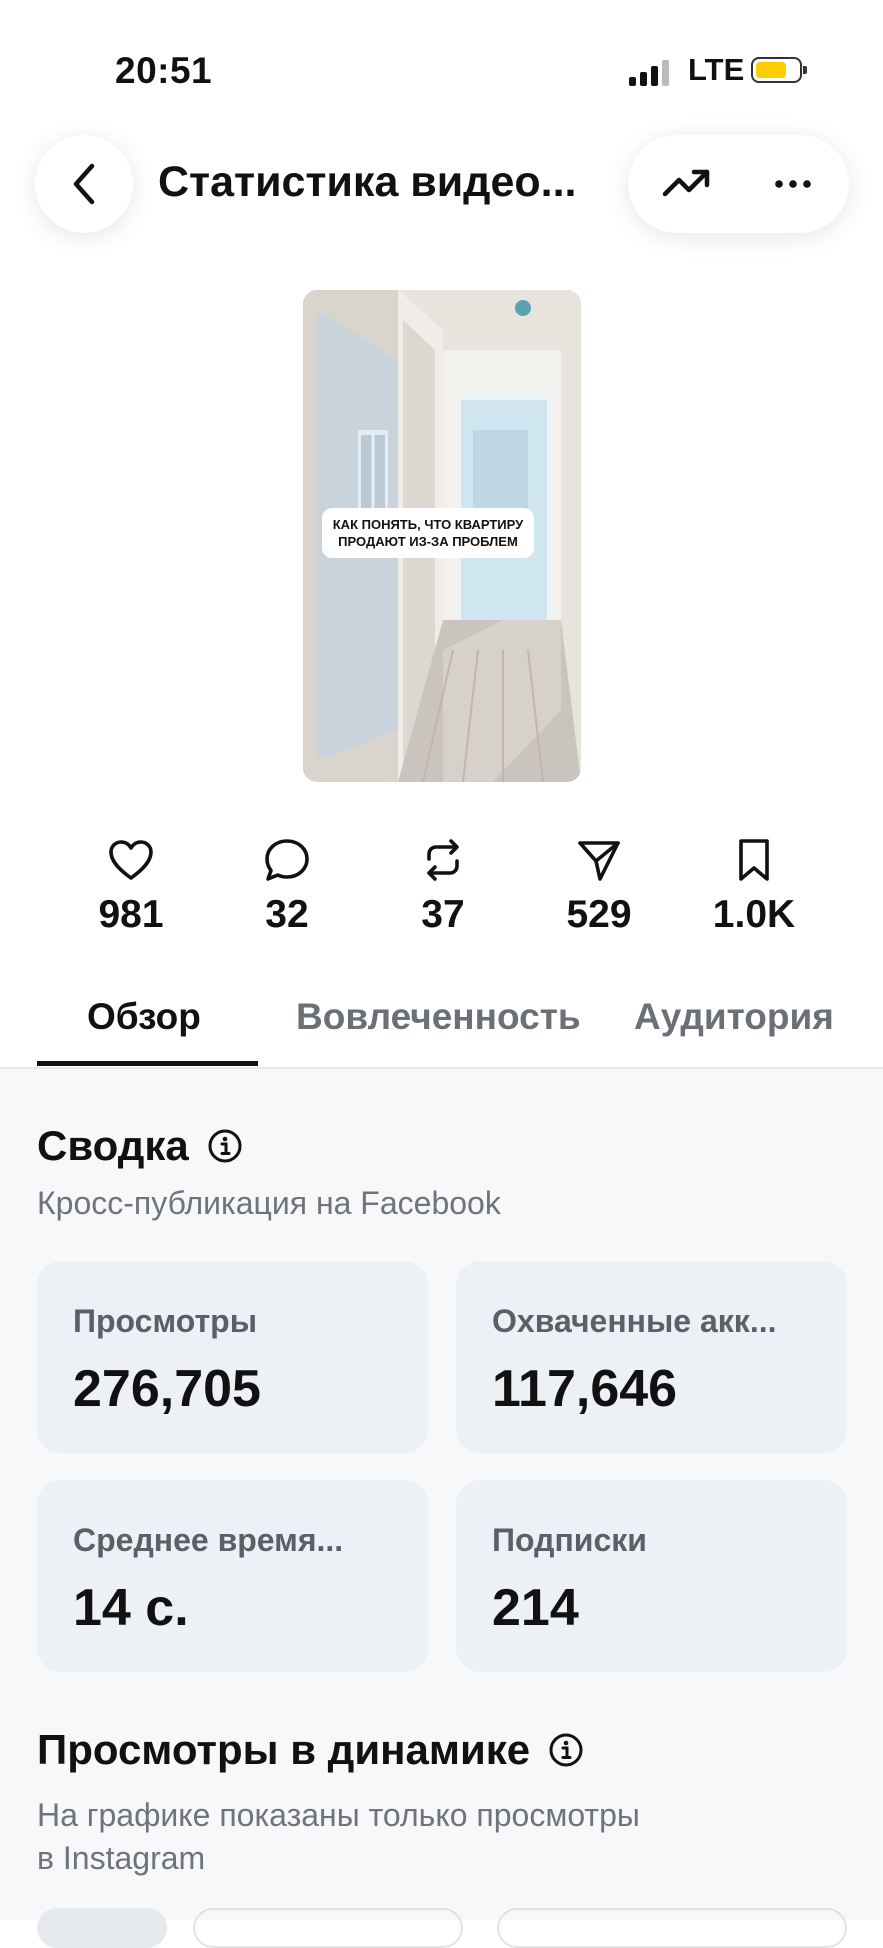 The image size is (883, 1948). Describe the element at coordinates (754, 914) in the screenshot. I see `saves-count: 1.0K` at that location.